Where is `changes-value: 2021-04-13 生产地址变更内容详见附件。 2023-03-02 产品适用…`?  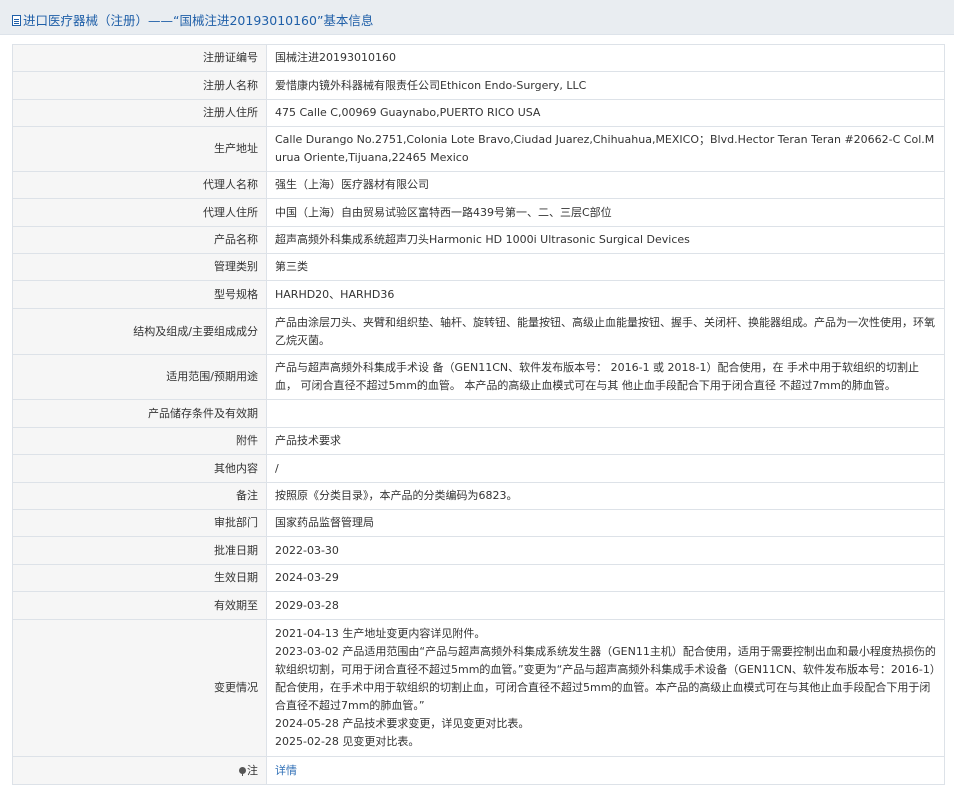 changes-value: 2021-04-13 生产地址变更内容详见附件。 2023-03-02 产品适用… is located at coordinates (605, 688).